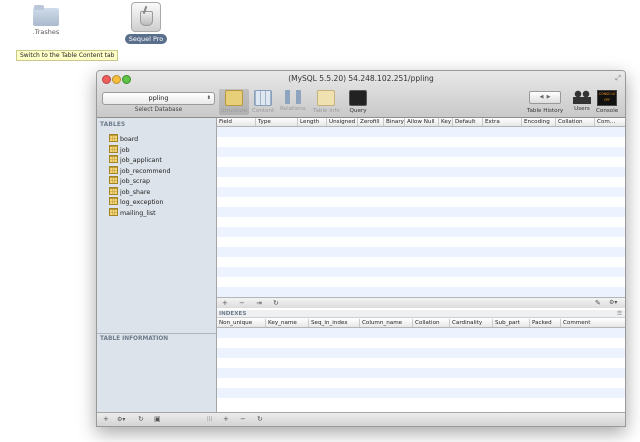 This screenshot has height=442, width=640. I want to click on window-title: (MySQL 5.5.20) 54.248.102.251/ppling, so click(361, 78).